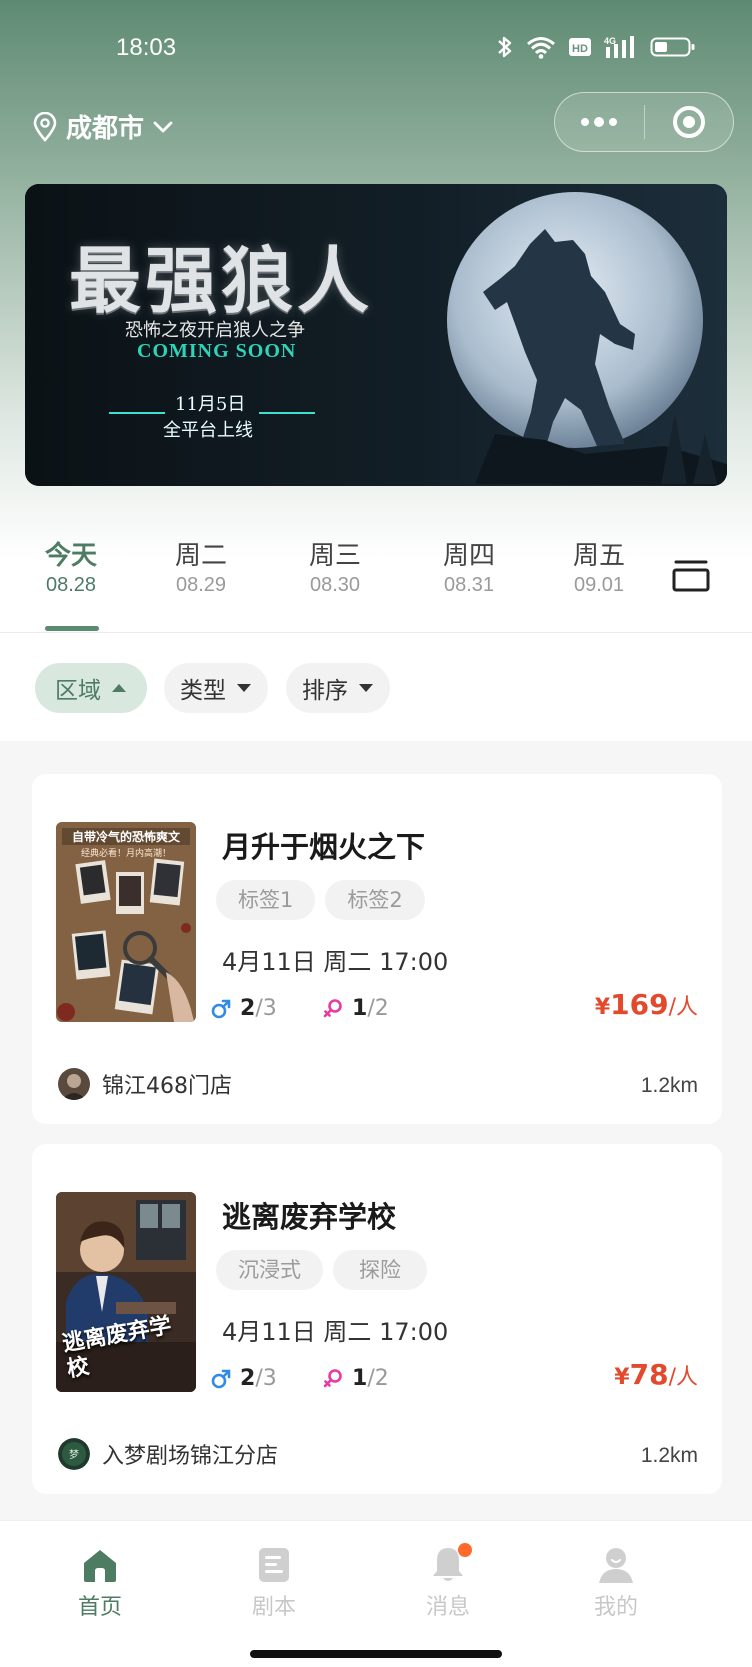 This screenshot has width=752, height=1667. Describe the element at coordinates (167, 1086) in the screenshot. I see `store-name: 锦江468门店` at that location.